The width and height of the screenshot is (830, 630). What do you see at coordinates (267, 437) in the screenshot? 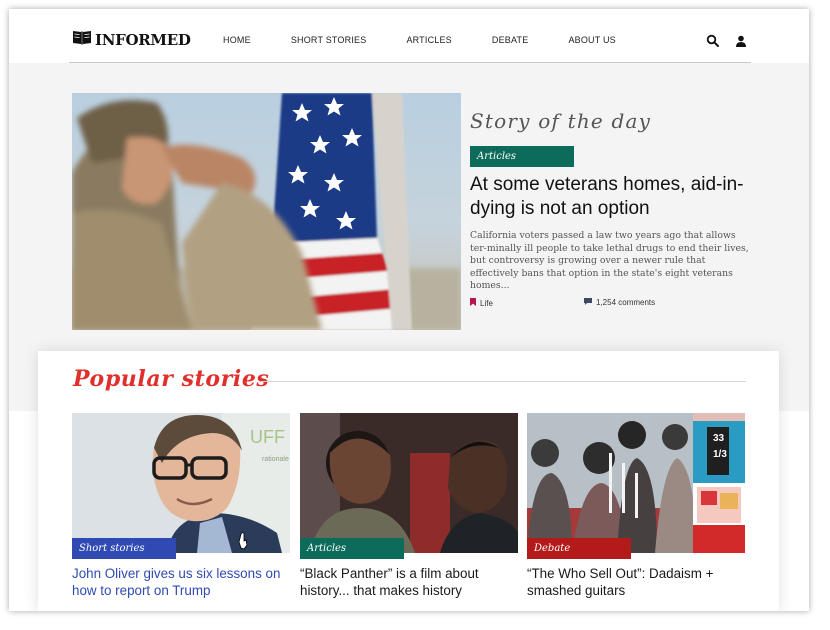
I see `svg-text: UFF` at bounding box center [267, 437].